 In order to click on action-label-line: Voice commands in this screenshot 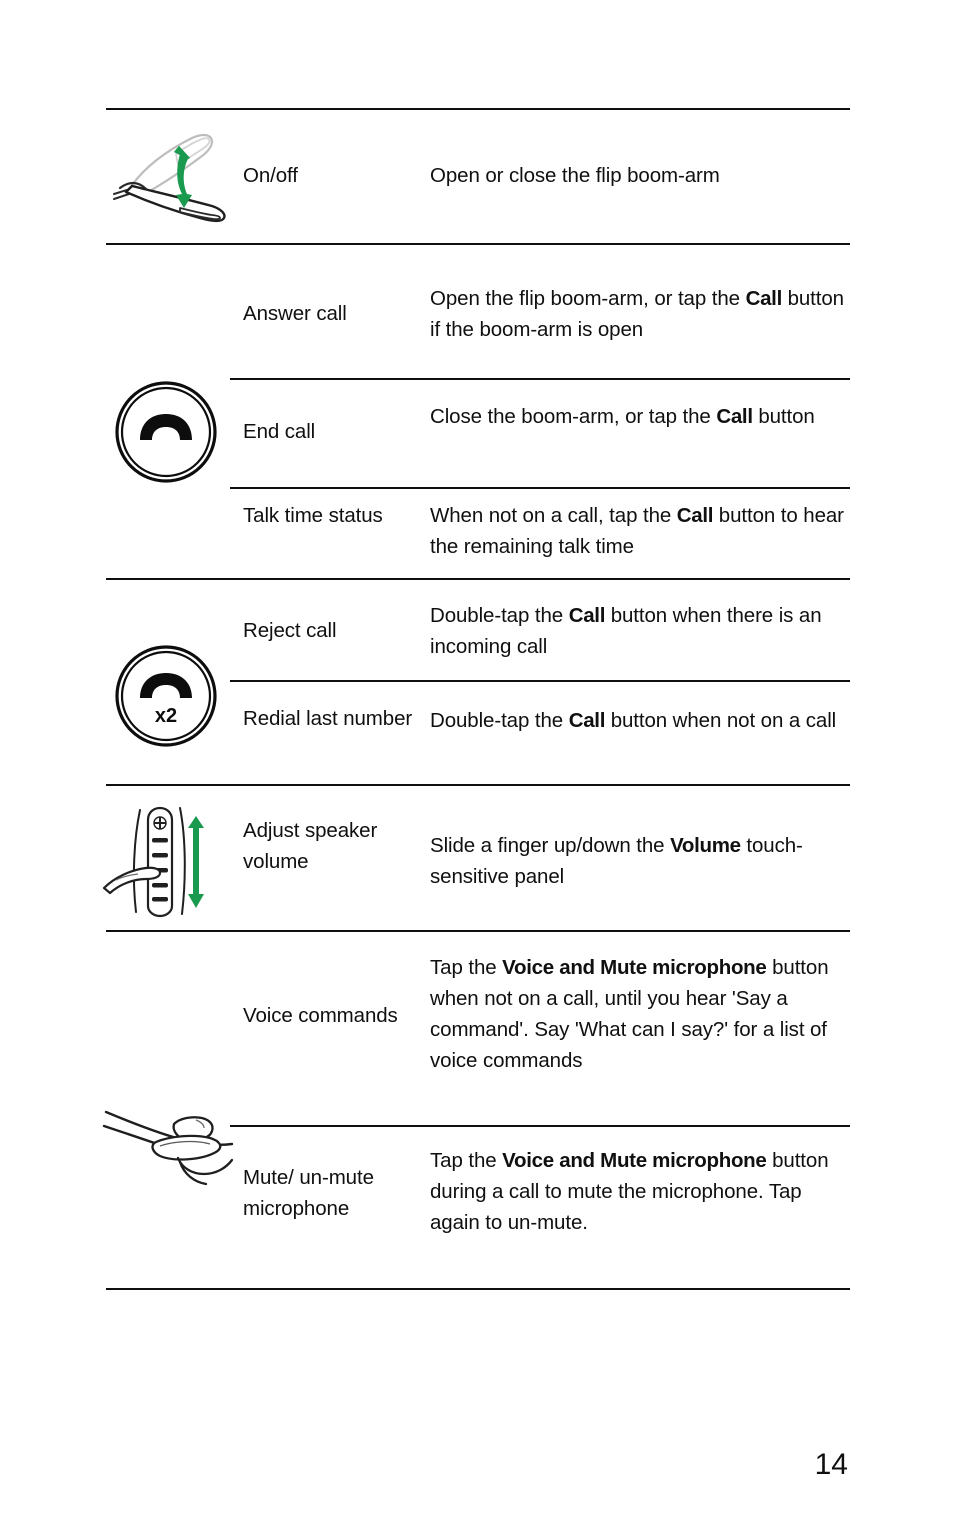, I will do `click(320, 1015)`.